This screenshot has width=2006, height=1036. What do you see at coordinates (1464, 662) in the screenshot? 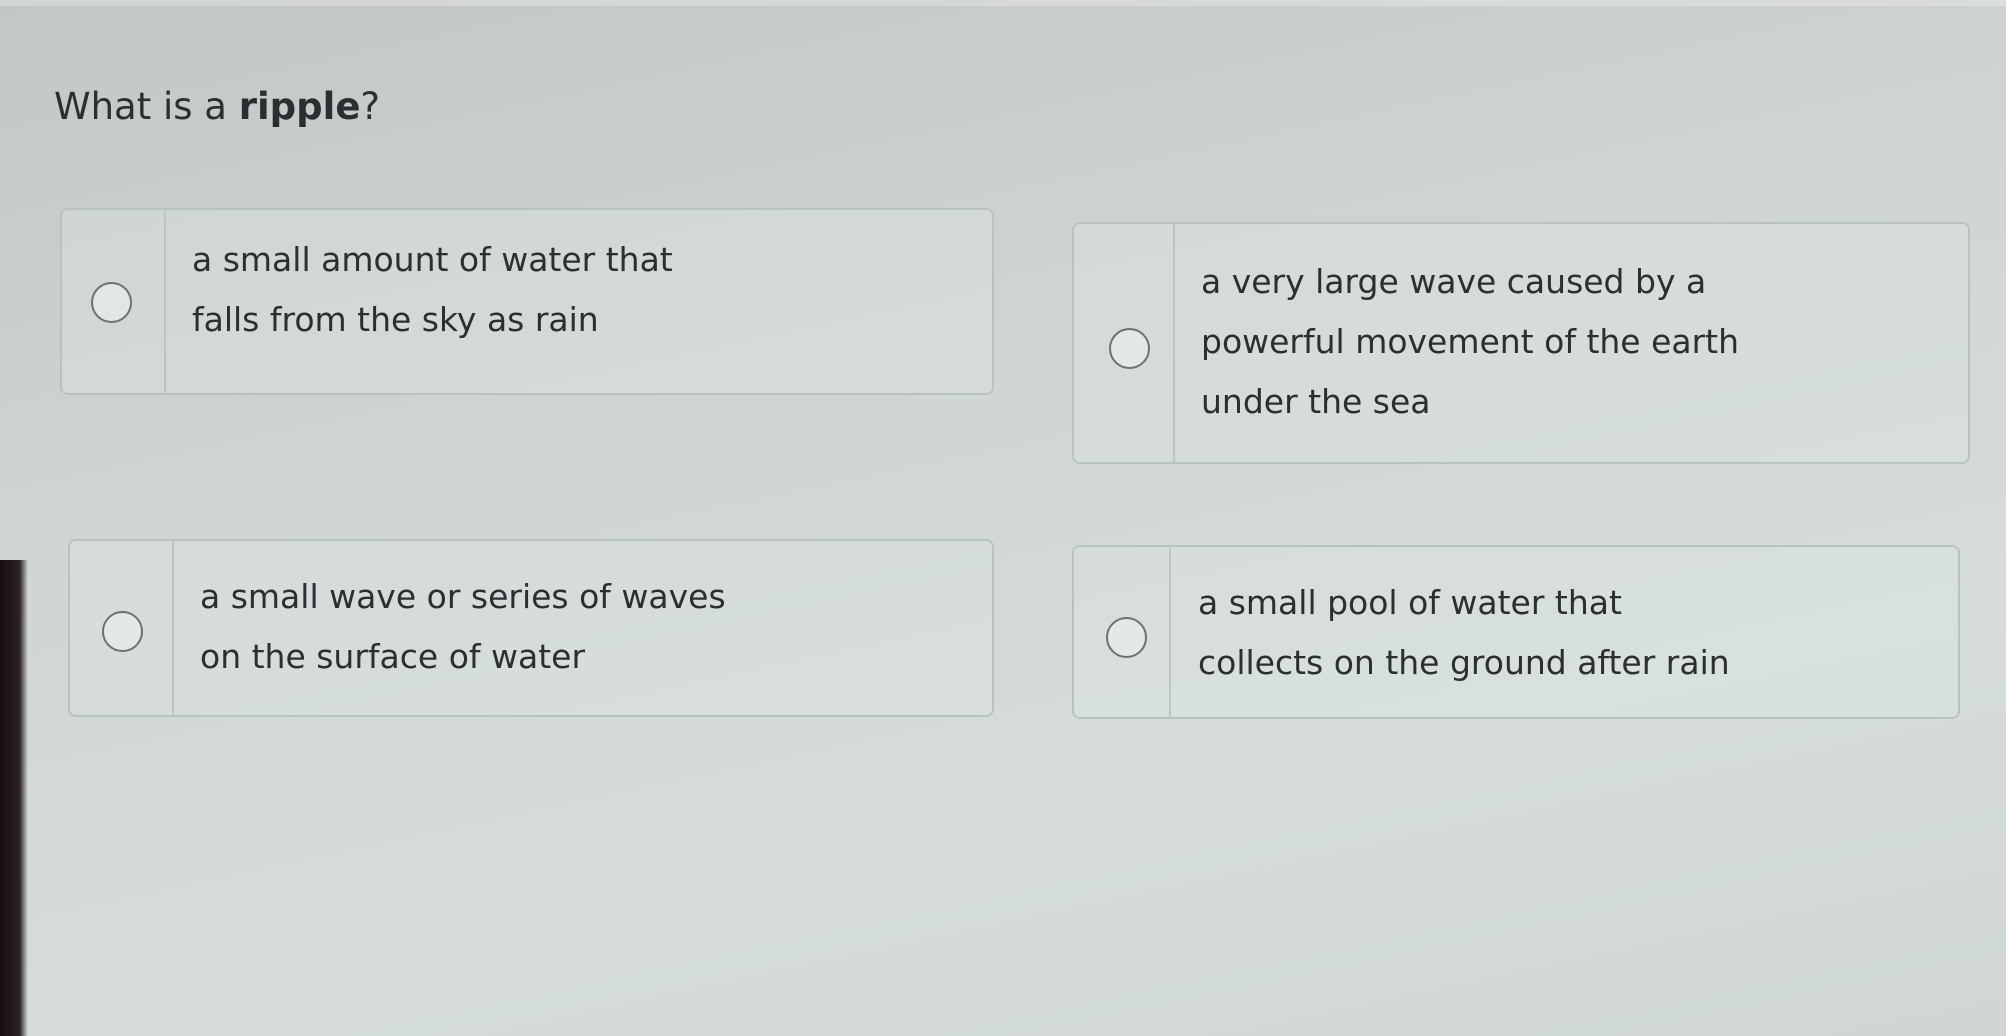
I see `option-text-line: collects on the ground after rain` at bounding box center [1464, 662].